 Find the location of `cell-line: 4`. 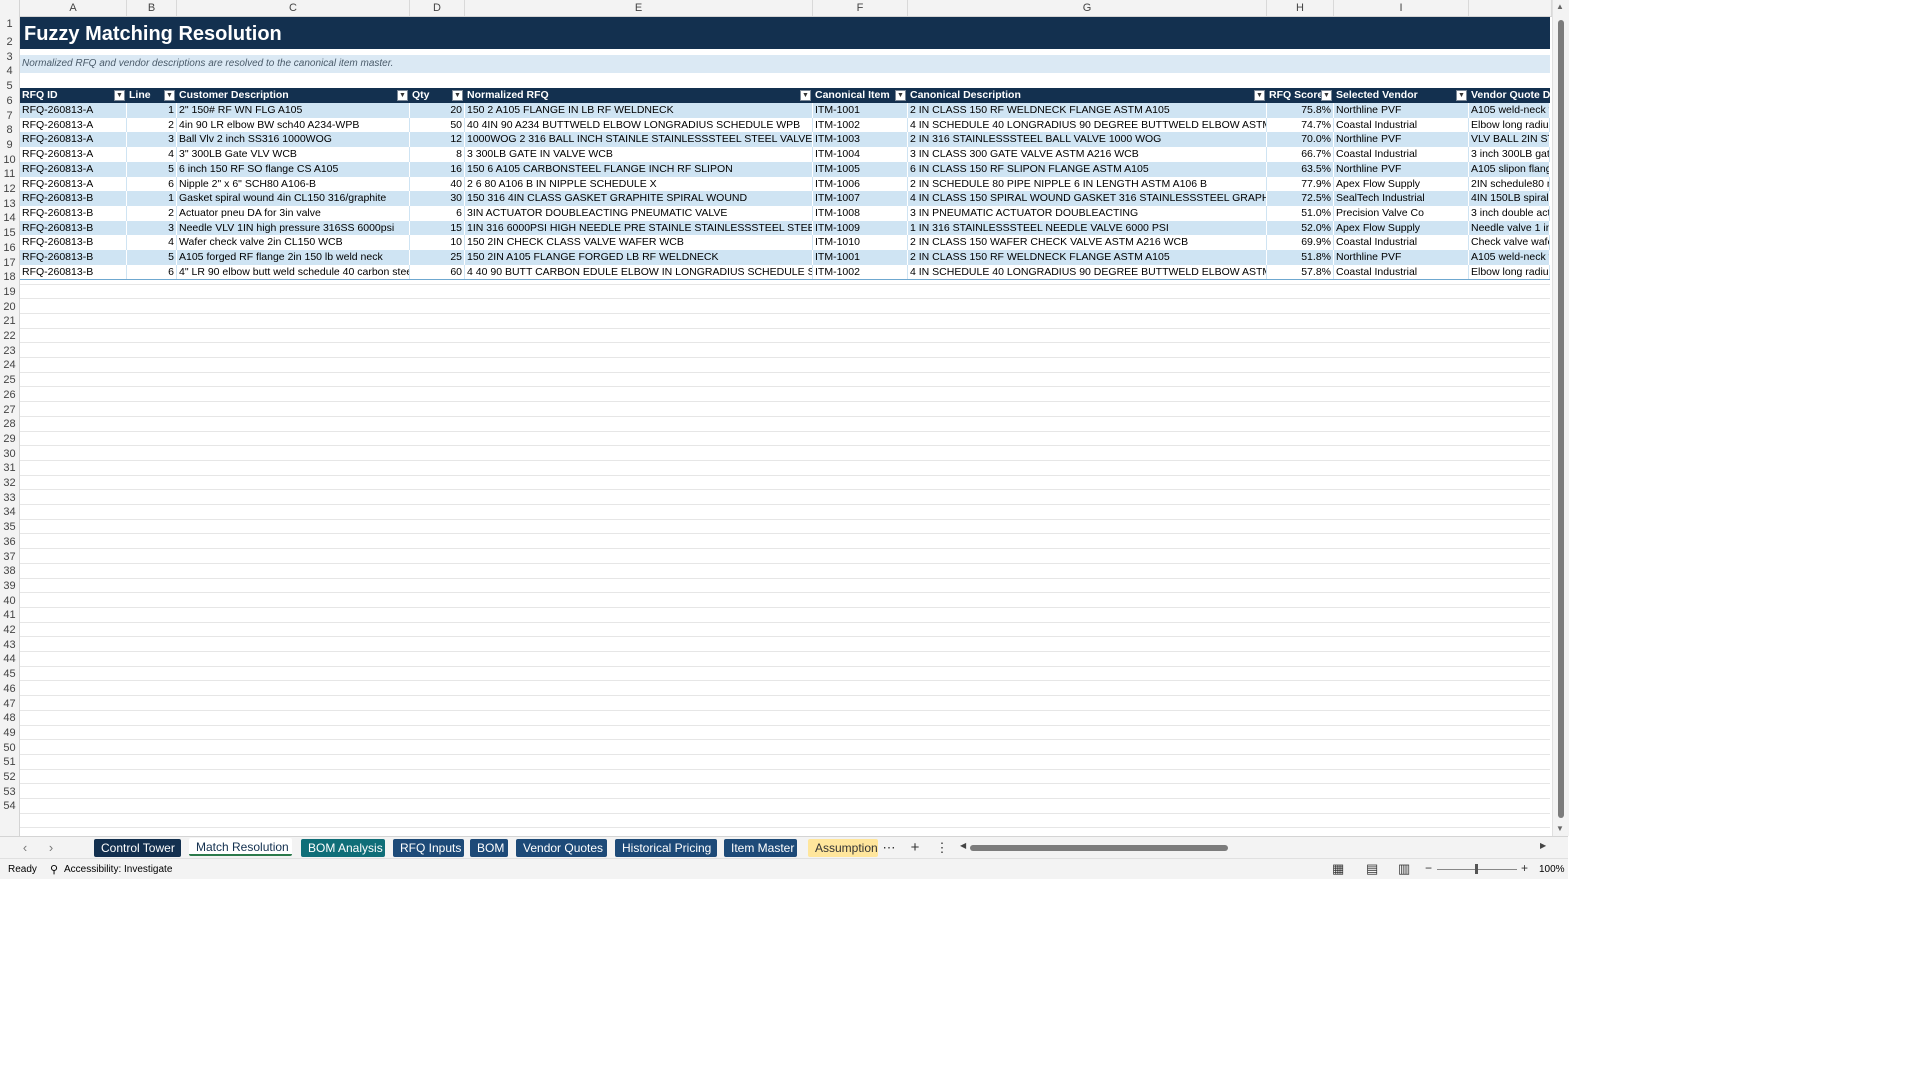

cell-line: 4 is located at coordinates (152, 243).